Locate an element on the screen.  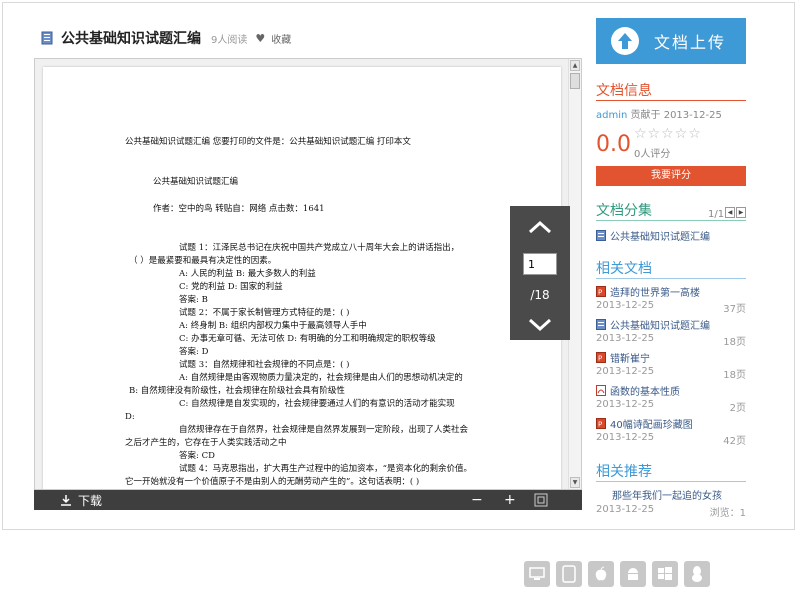
related-item-pages: 2页 is located at coordinates (737, 408).